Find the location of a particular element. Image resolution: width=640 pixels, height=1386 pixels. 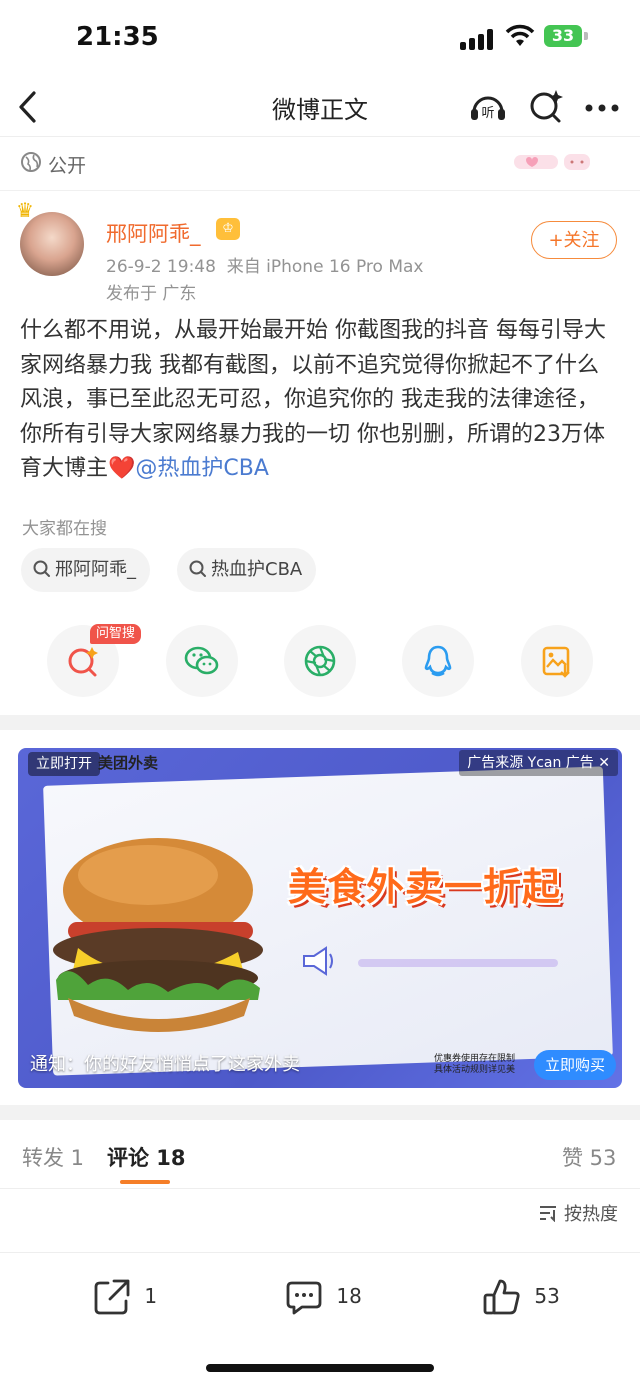

post-meta: 26-9-2 19:48 来自 iPhone 16 Pro Max is located at coordinates (265, 264).